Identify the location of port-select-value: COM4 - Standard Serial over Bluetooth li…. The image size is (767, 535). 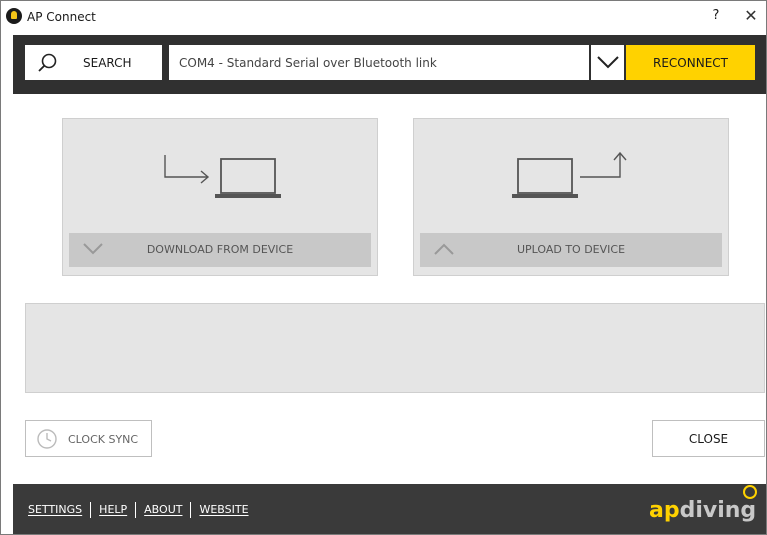
(308, 63).